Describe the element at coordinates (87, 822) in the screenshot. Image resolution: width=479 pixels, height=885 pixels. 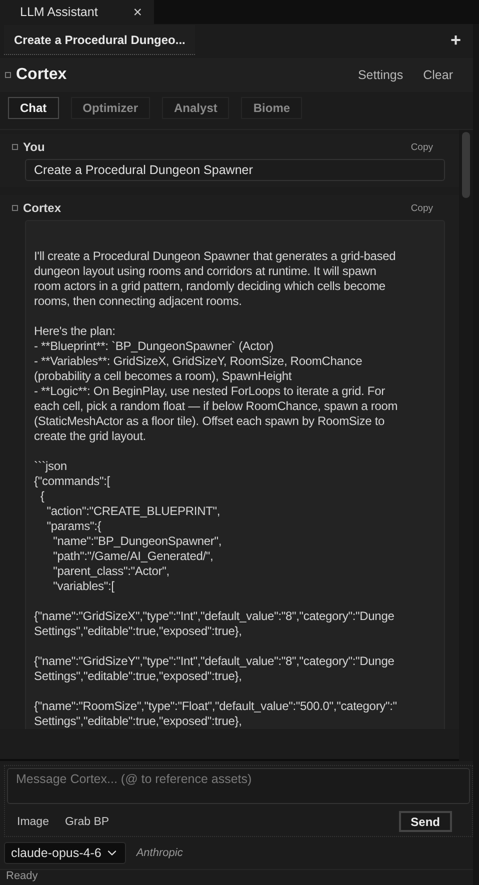
I see `composer-tool-button: Grab BP` at that location.